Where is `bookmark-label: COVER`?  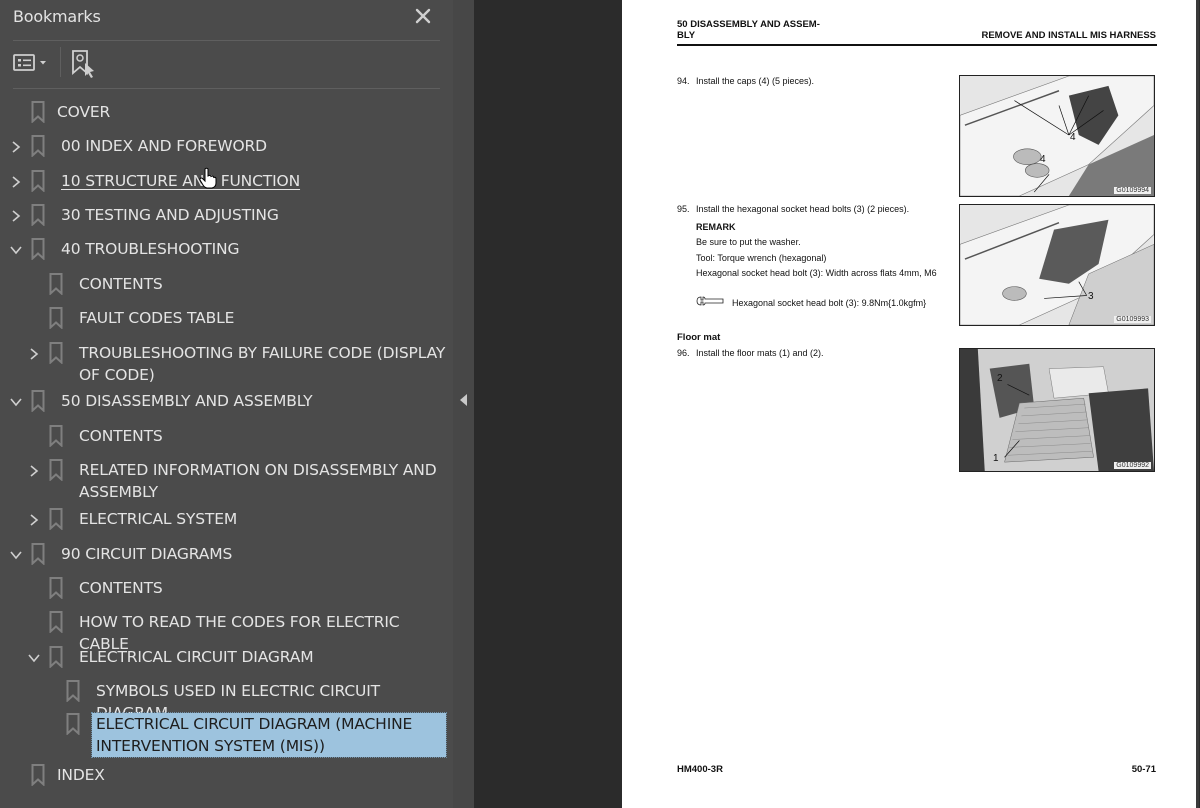 bookmark-label: COVER is located at coordinates (84, 112).